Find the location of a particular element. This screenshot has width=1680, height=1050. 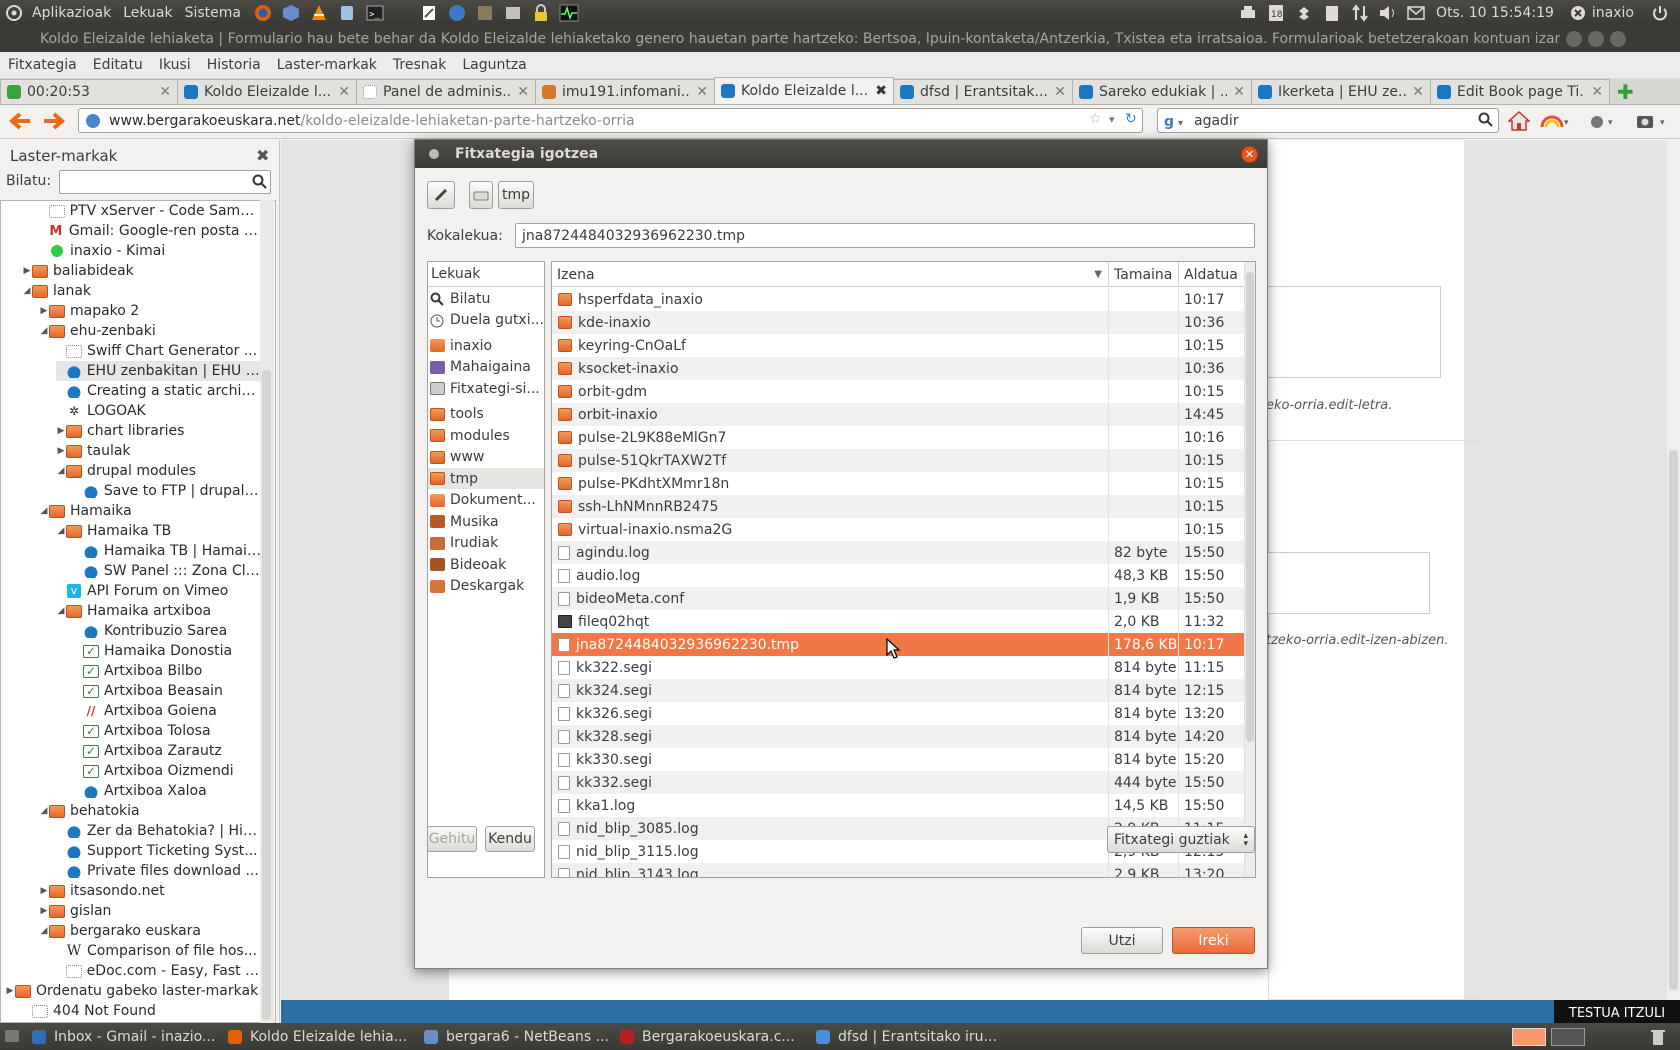

menu-applications: Aplikazioak is located at coordinates (73, 13).